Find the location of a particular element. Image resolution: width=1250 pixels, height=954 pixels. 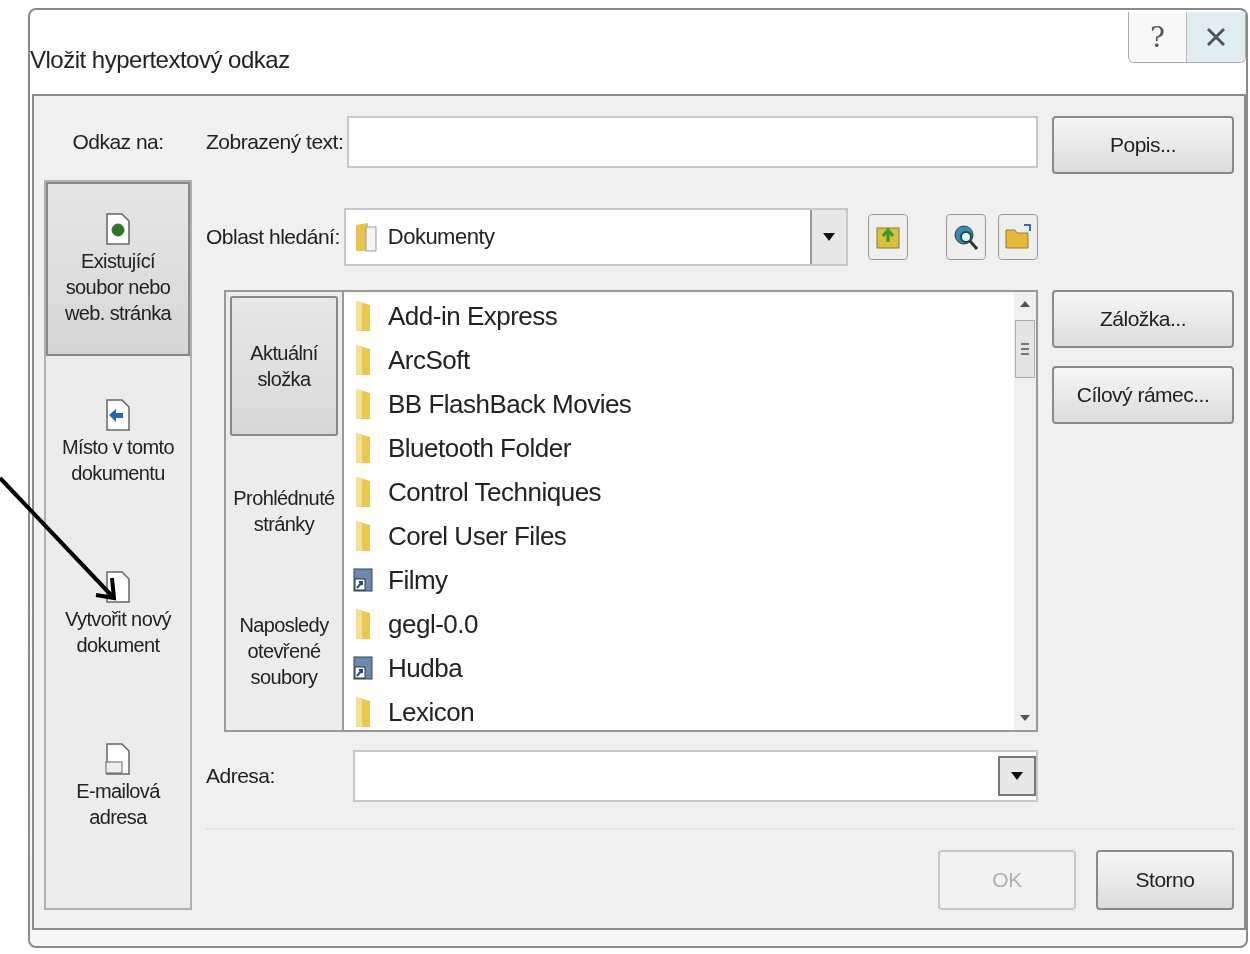

link-to-item: E-mailová adresa is located at coordinates (118, 786).